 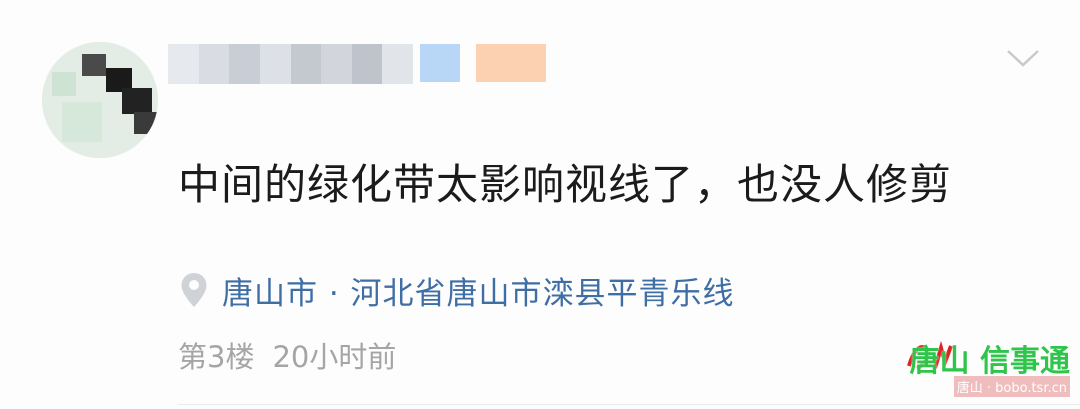 I want to click on watermark: 唐山 信事通 唐山 · bobo.tsr.cn, so click(x=987, y=370).